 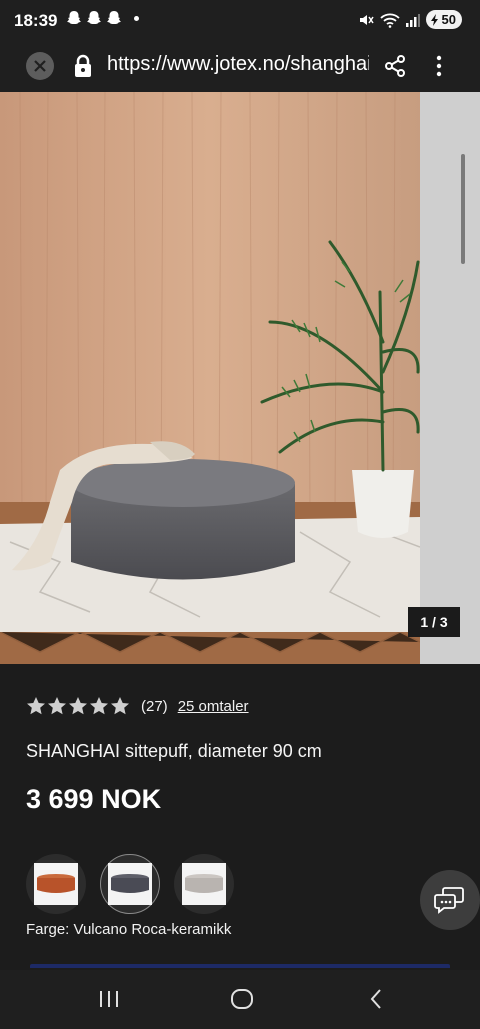 I want to click on image-counter: 1 / 3, so click(x=434, y=622).